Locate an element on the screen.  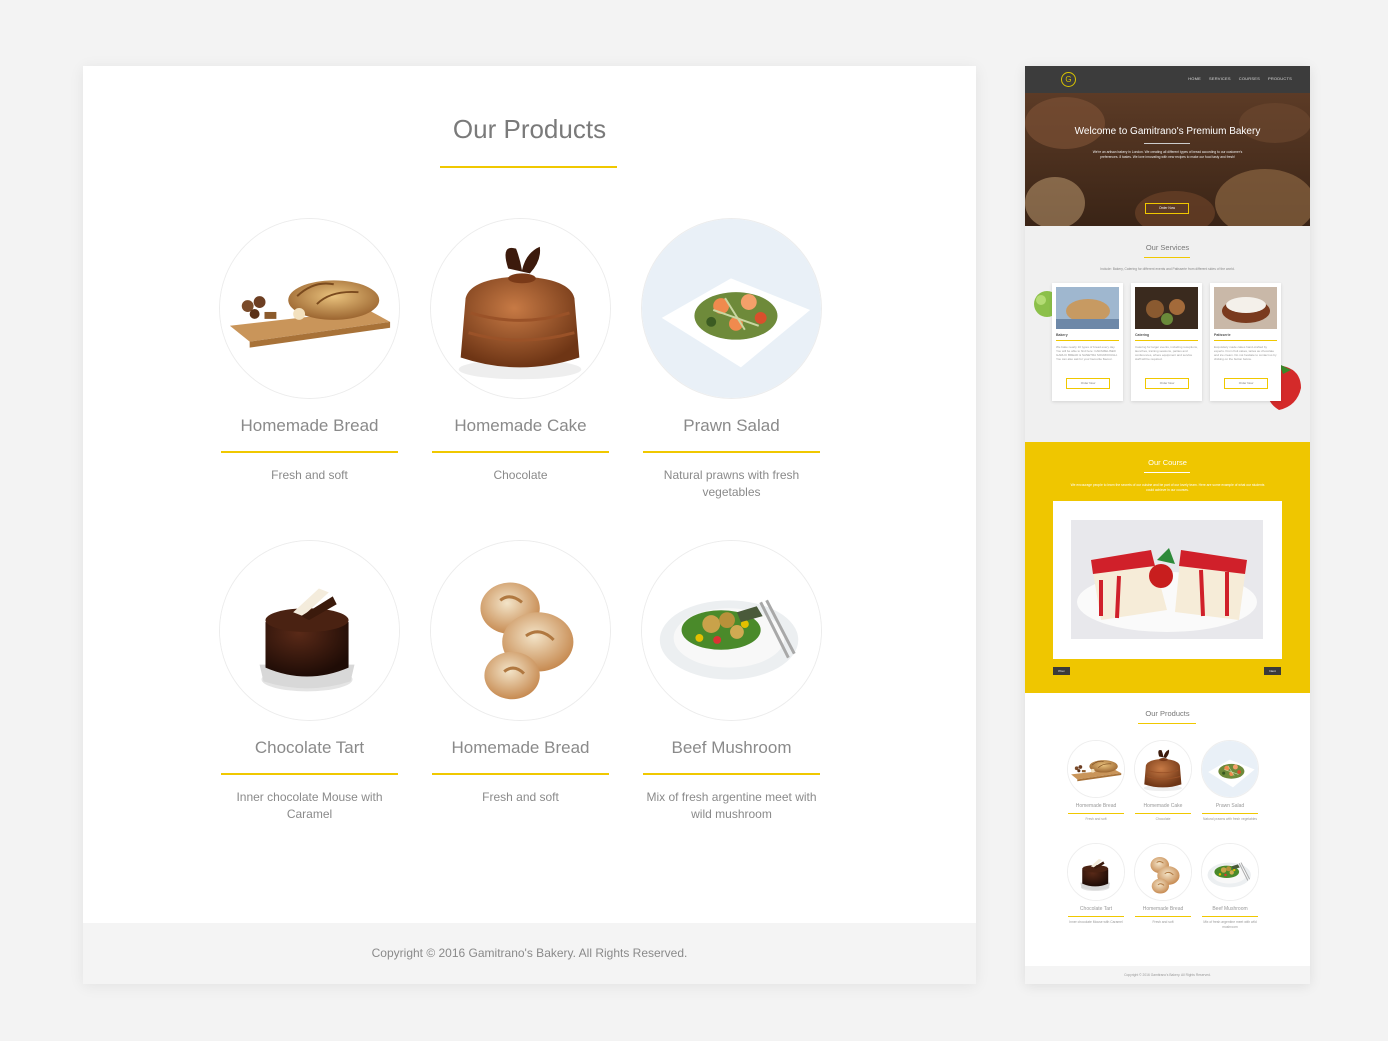
mini-product-card: Homemade Cake Chocolate is located at coordinates (1163, 781).